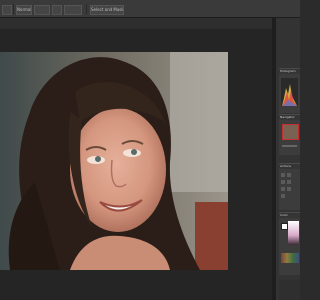 The width and height of the screenshot is (320, 300). Describe the element at coordinates (289, 290) in the screenshot. I see `status-strip` at that location.